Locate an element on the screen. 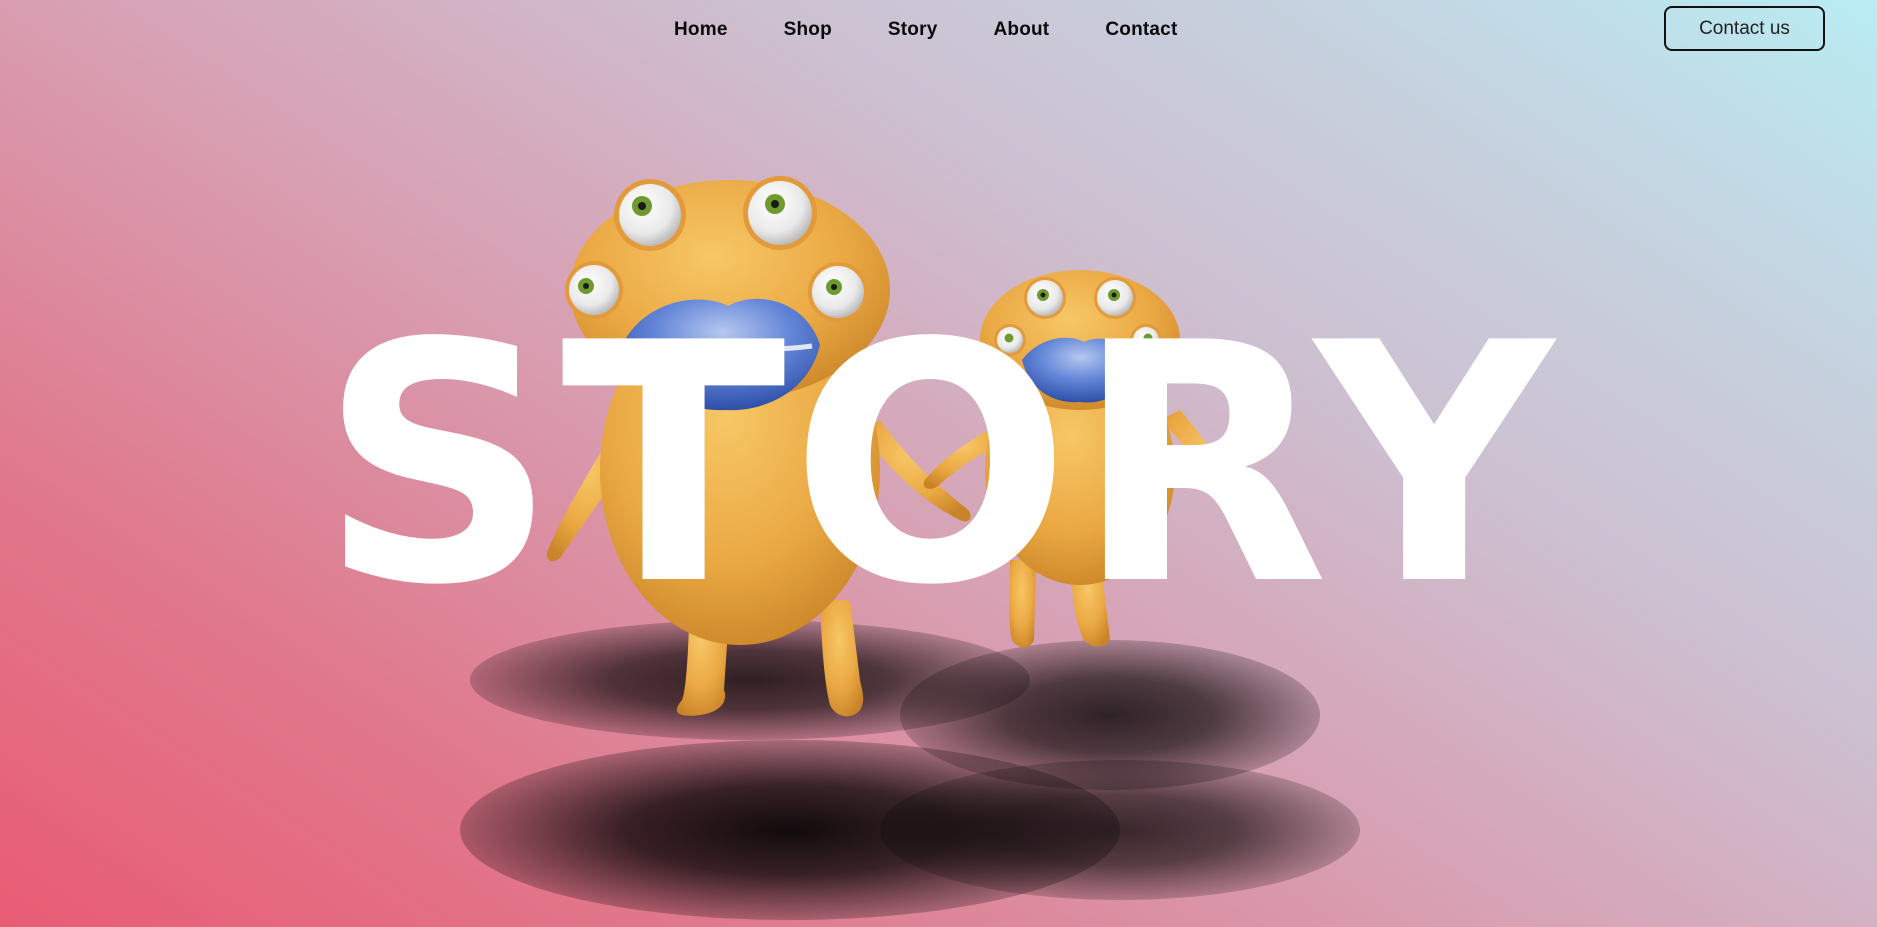 The image size is (1877, 927). large-monster-icon is located at coordinates (758, 446).